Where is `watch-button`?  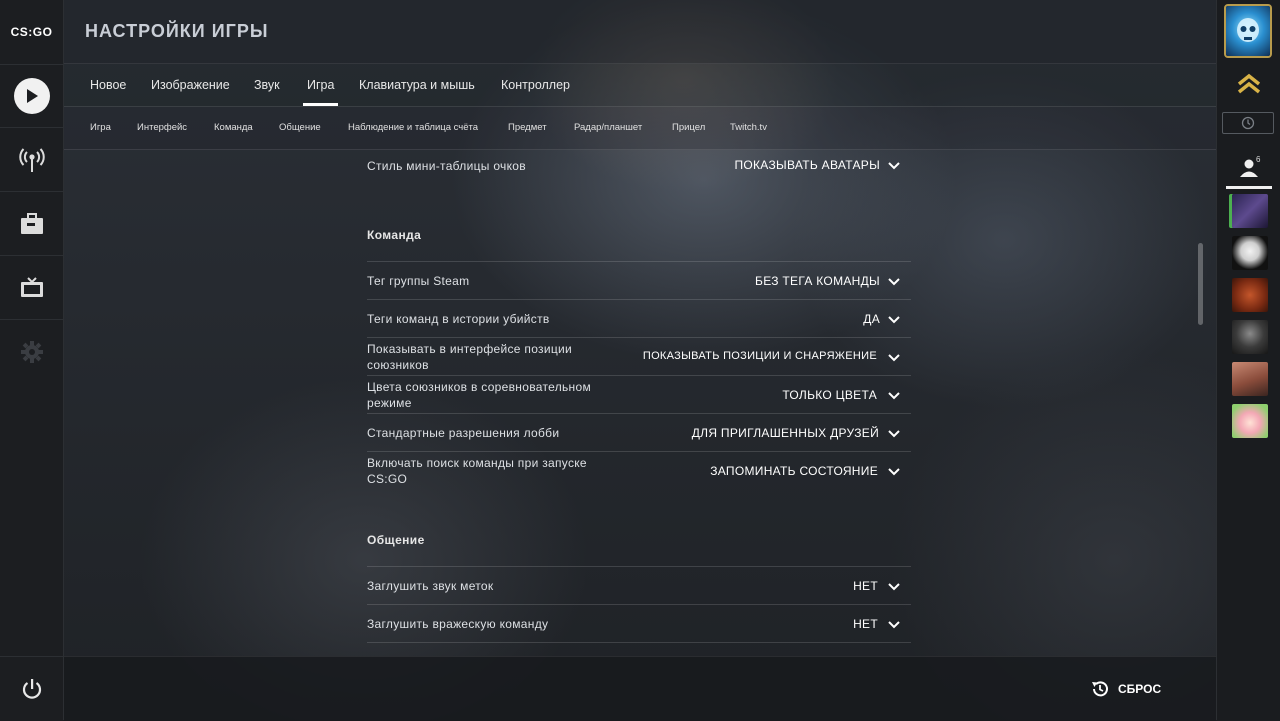 watch-button is located at coordinates (31, 288).